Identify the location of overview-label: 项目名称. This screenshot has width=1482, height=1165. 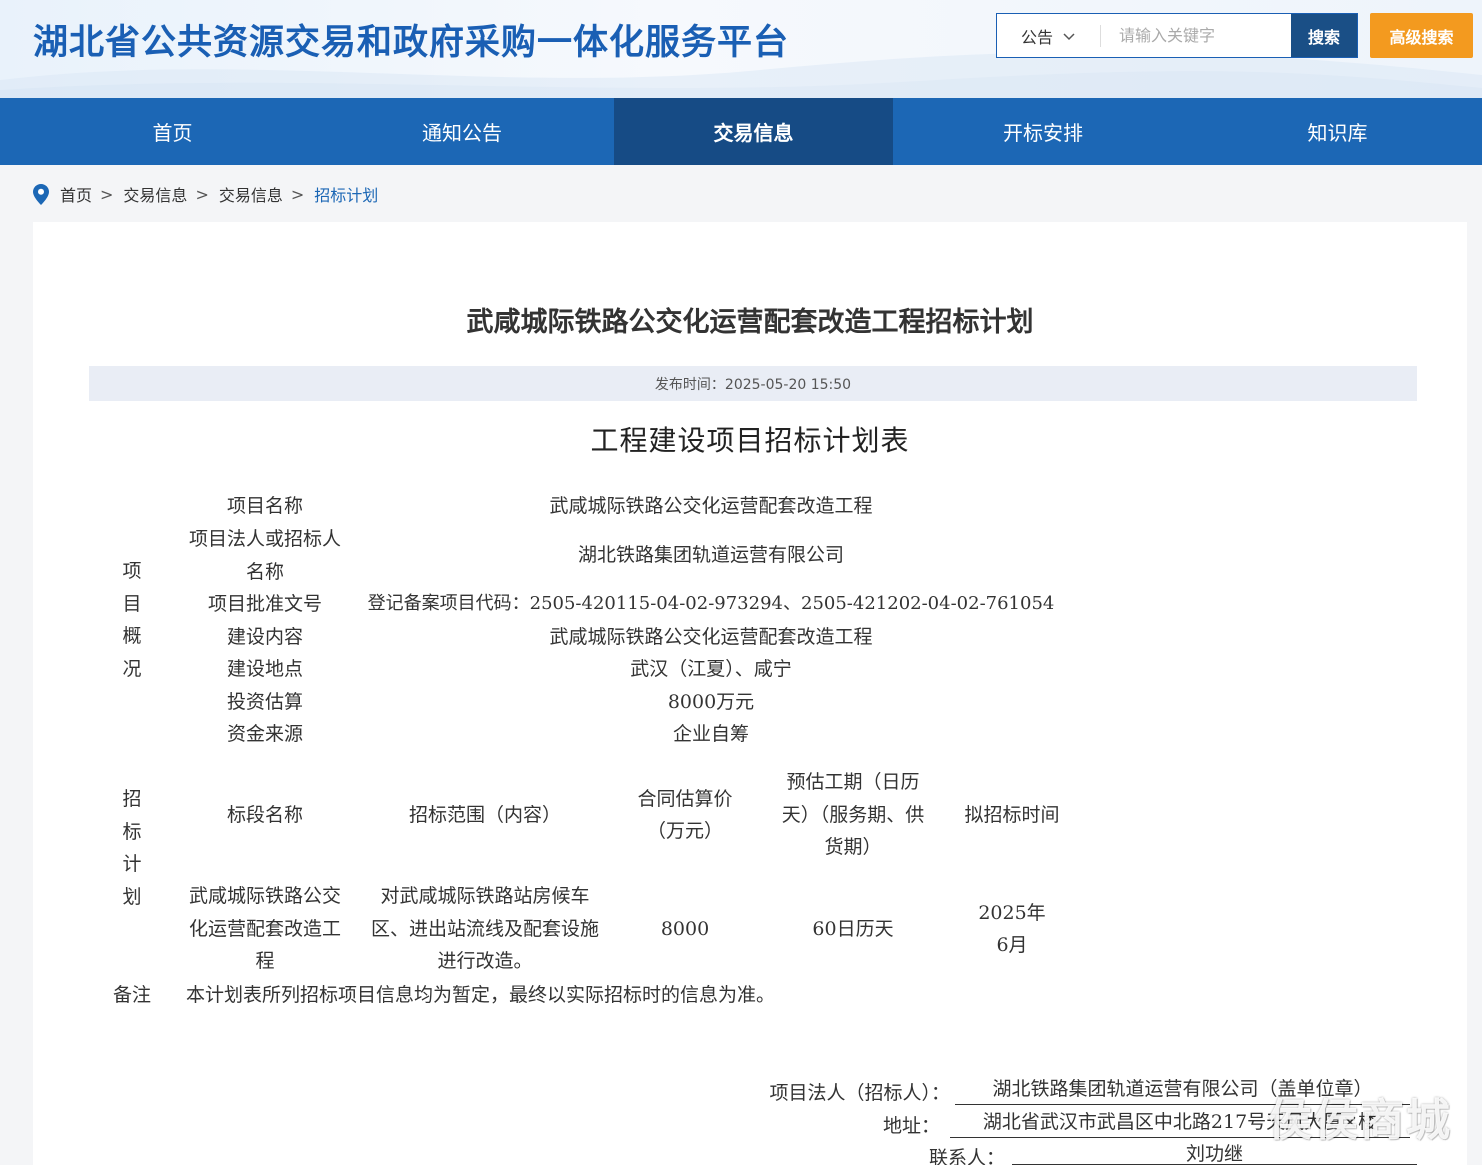
(264, 506).